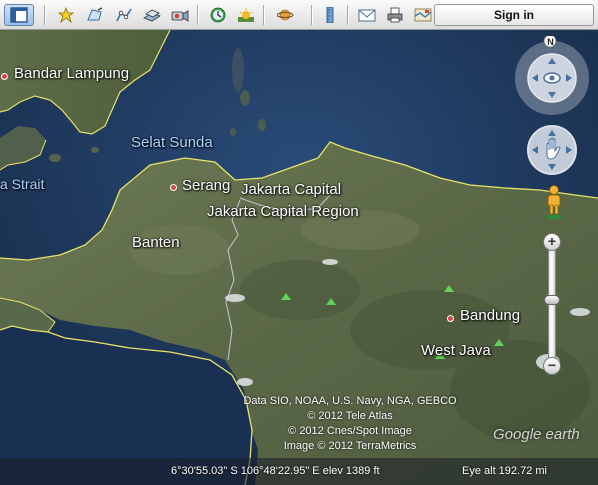 This screenshot has height=485, width=598. What do you see at coordinates (71, 73) in the screenshot?
I see `label-bandar-lampung: Bandar Lampung` at bounding box center [71, 73].